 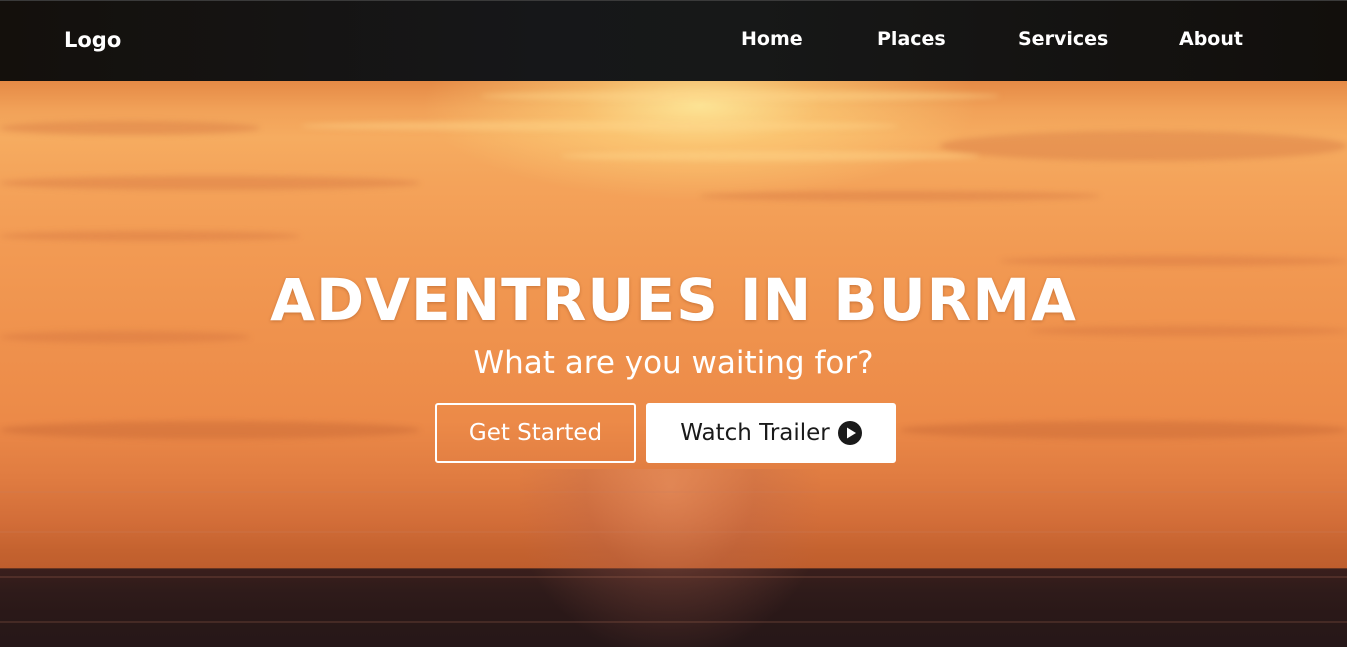 What do you see at coordinates (1063, 39) in the screenshot?
I see `nav-link-services: Services` at bounding box center [1063, 39].